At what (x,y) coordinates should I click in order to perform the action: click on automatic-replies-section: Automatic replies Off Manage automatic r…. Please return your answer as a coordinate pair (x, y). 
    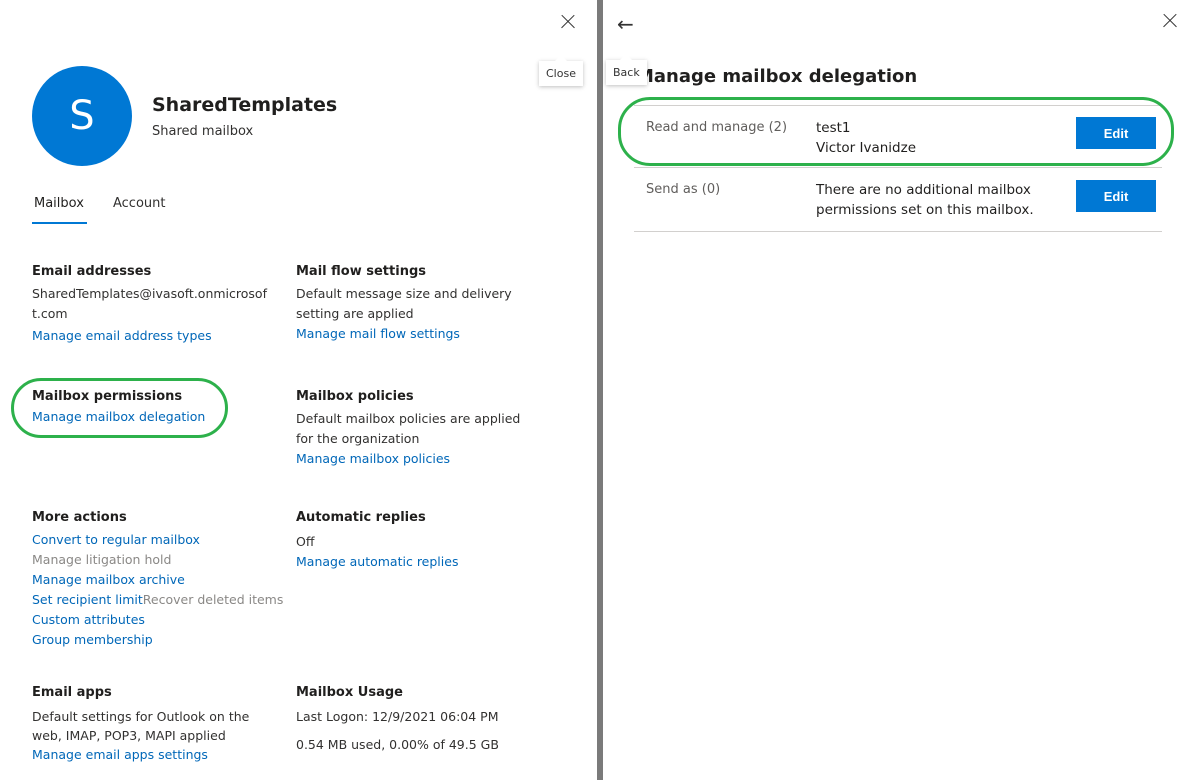
    Looking at the image, I should click on (418, 540).